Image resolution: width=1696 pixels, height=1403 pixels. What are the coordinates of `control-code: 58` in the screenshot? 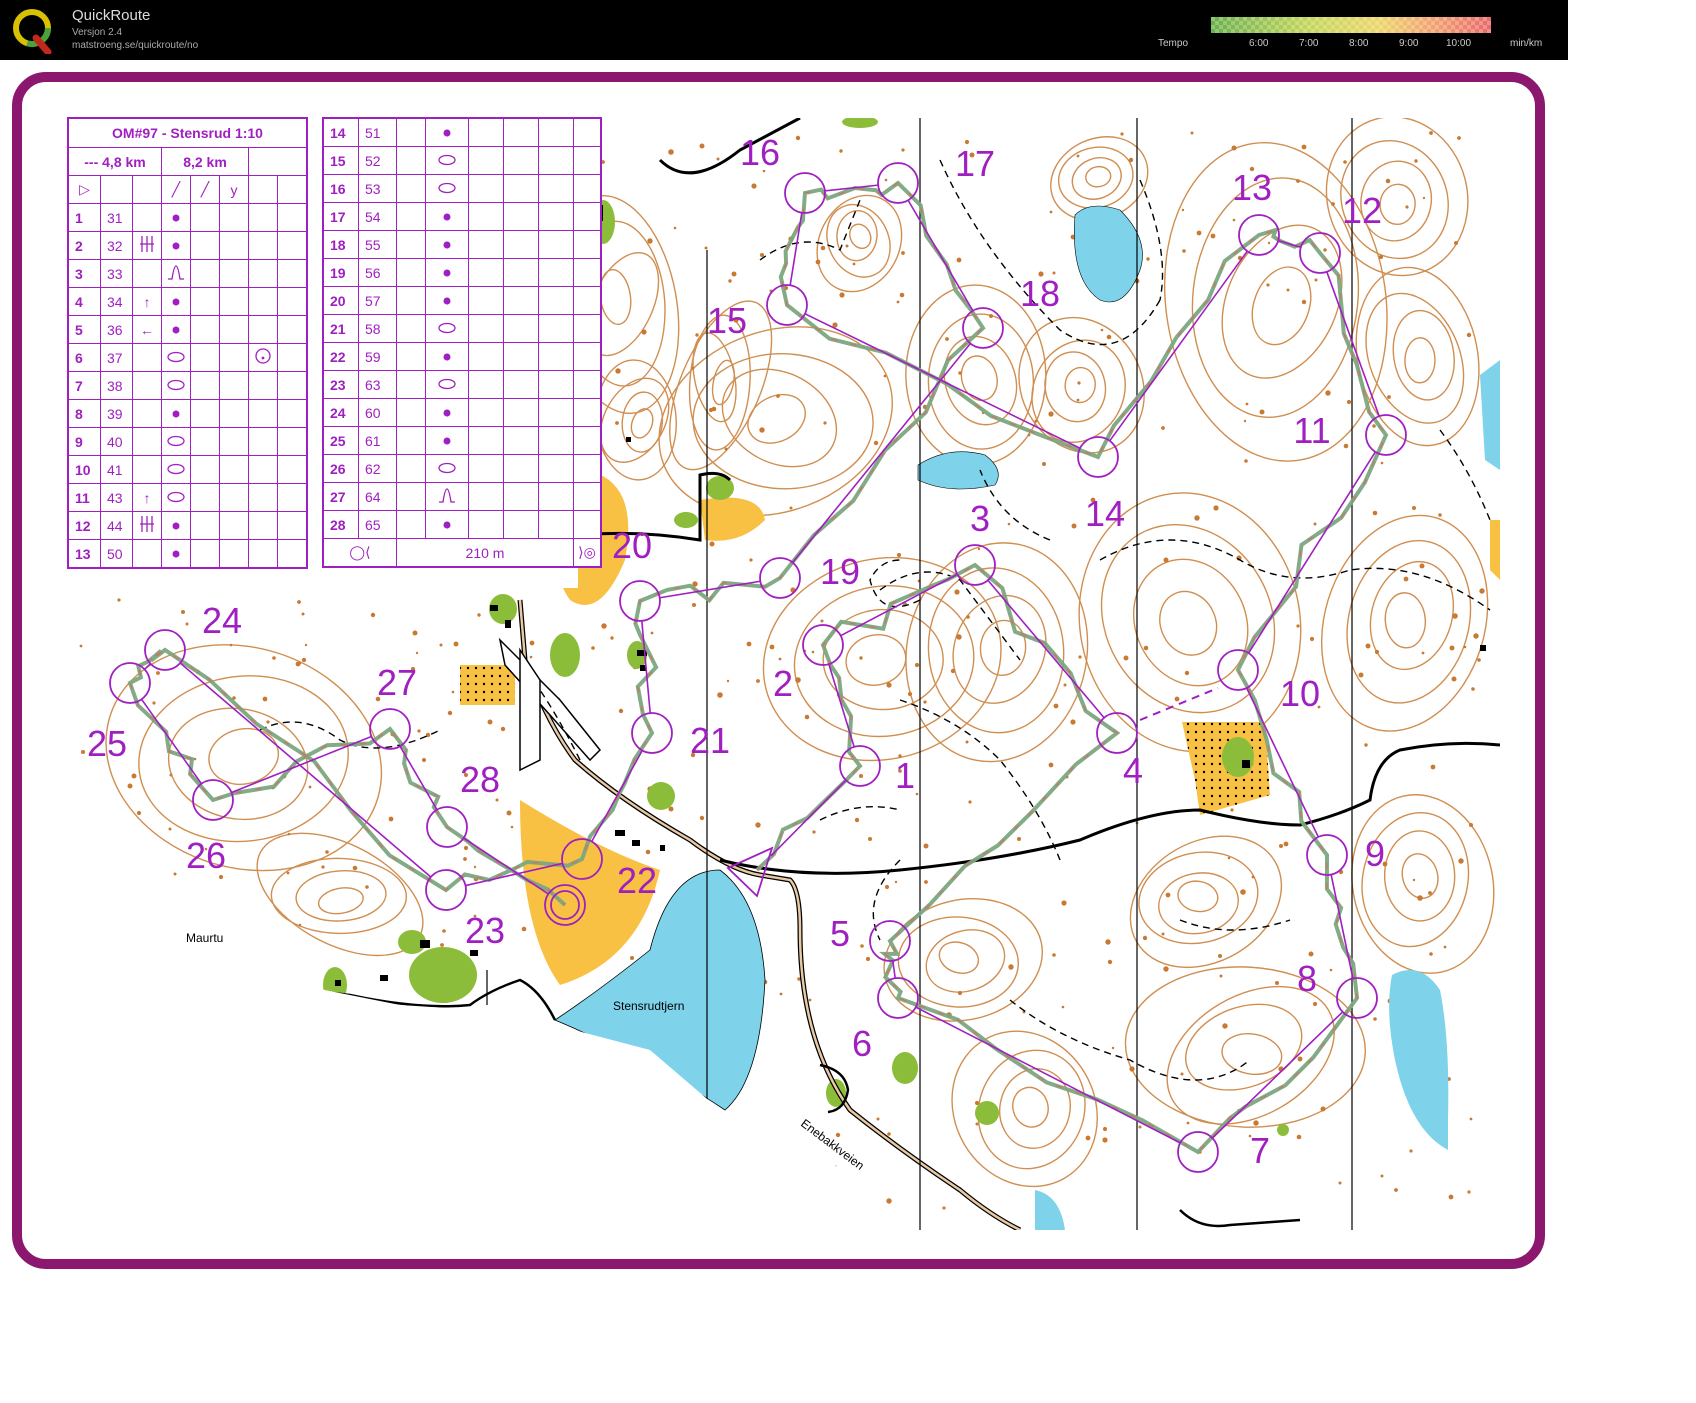 It's located at (377, 328).